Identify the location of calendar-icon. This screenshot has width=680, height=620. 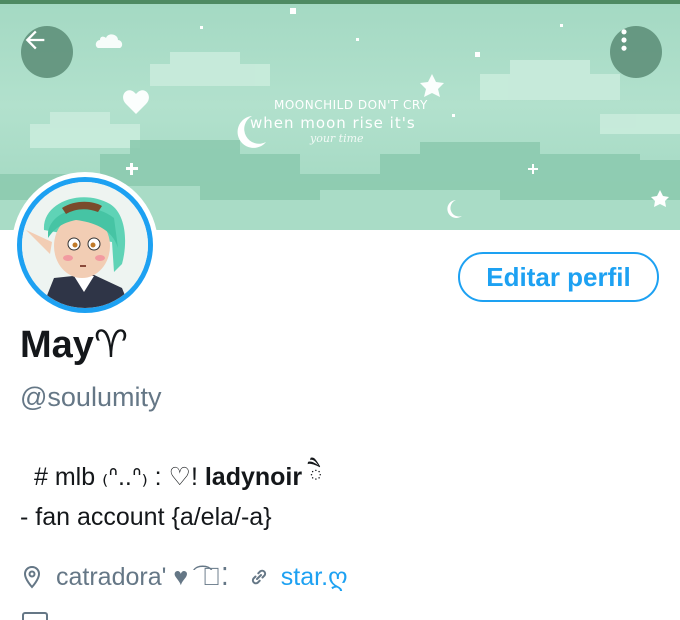
(35, 616).